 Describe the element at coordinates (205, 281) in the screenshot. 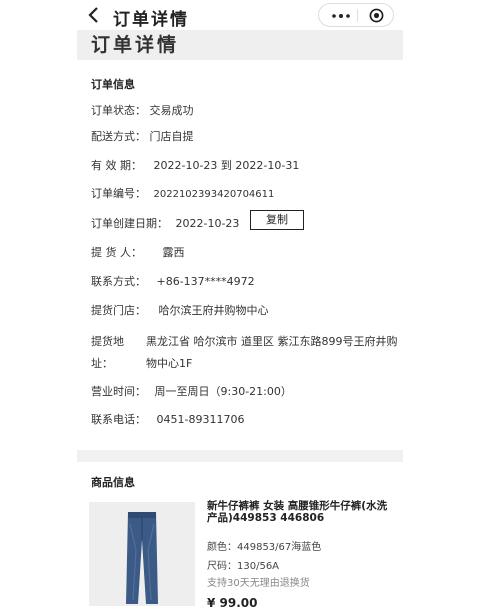

I see `row-value: +86-137****4972` at that location.